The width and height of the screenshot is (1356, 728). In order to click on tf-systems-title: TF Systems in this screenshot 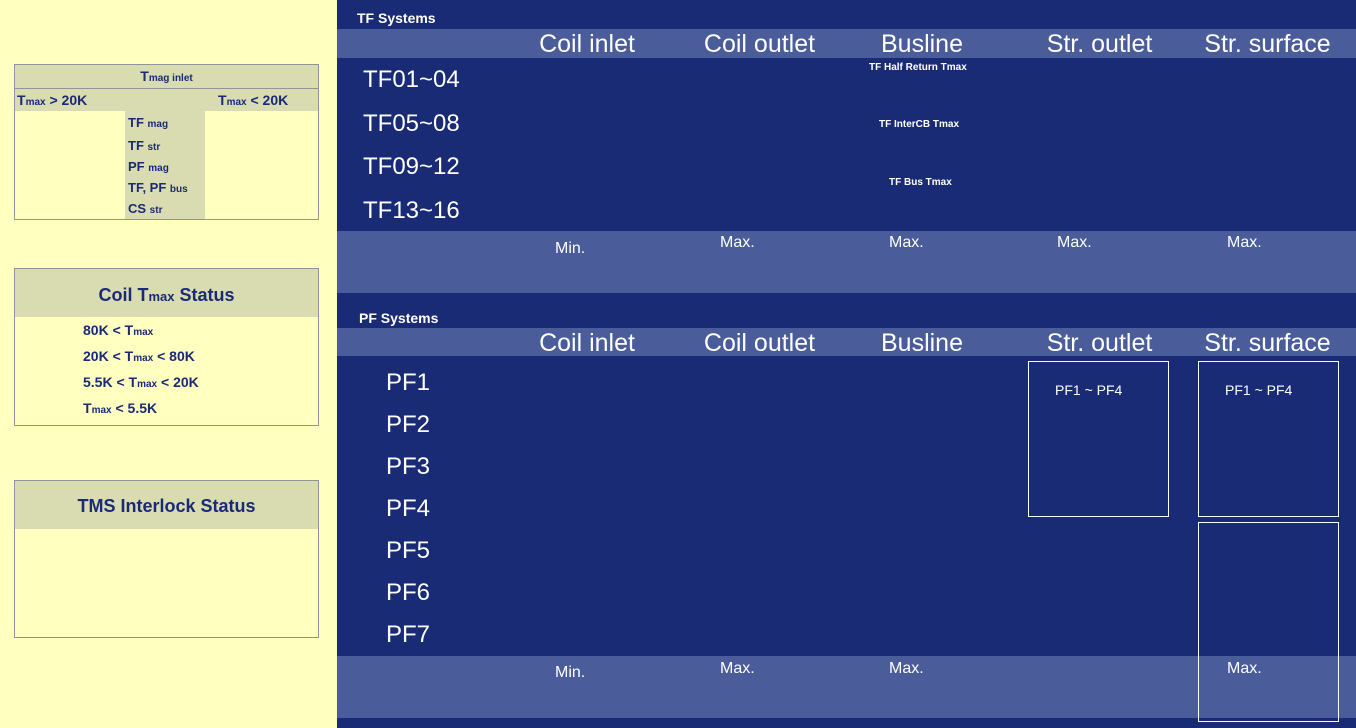, I will do `click(396, 18)`.